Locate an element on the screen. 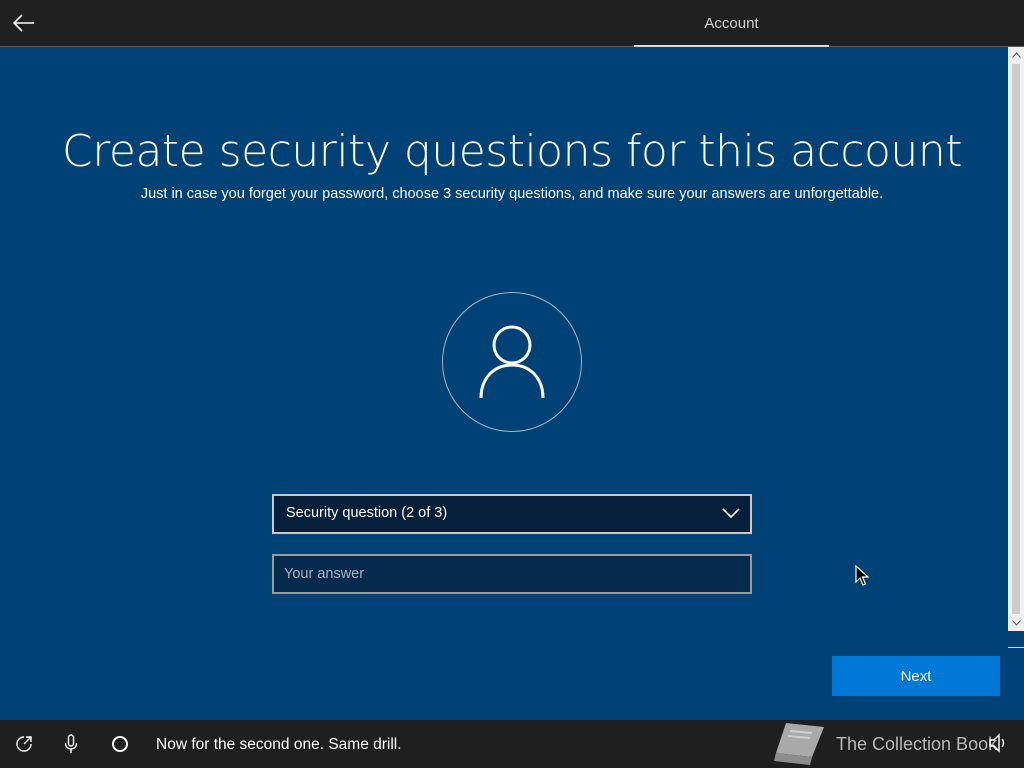 This screenshot has height=768, width=1024. security-question-select: Security question (2 of 3) is located at coordinates (512, 514).